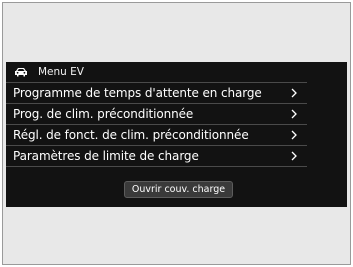 The height and width of the screenshot is (267, 353). I want to click on open-charge-cover-button: Ouvrir couv. charge, so click(178, 189).